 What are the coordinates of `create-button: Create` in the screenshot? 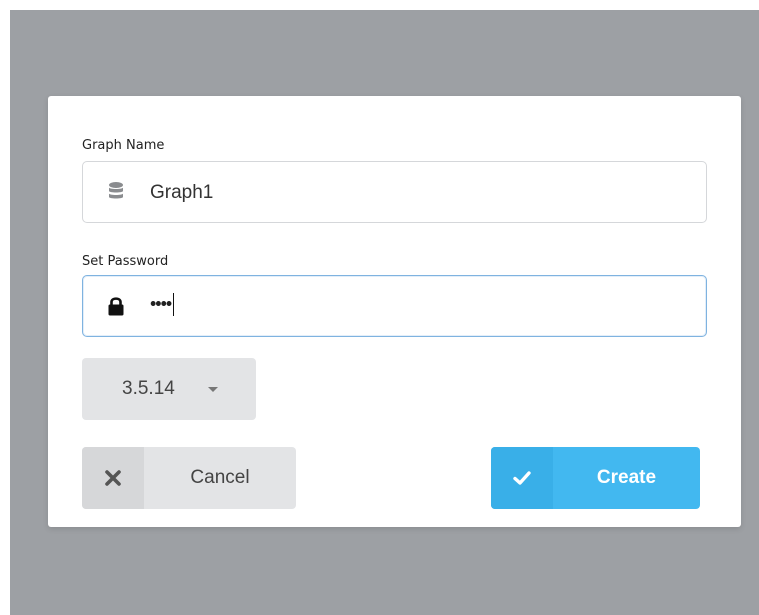 It's located at (595, 478).